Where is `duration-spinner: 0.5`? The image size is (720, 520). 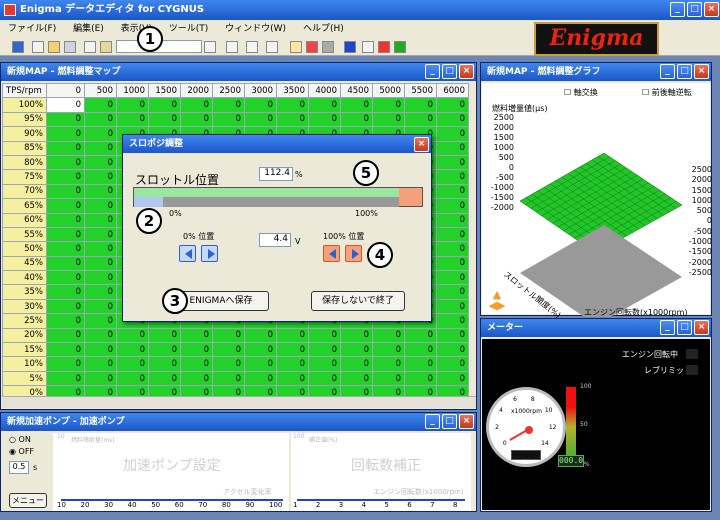 duration-spinner: 0.5 is located at coordinates (19, 467).